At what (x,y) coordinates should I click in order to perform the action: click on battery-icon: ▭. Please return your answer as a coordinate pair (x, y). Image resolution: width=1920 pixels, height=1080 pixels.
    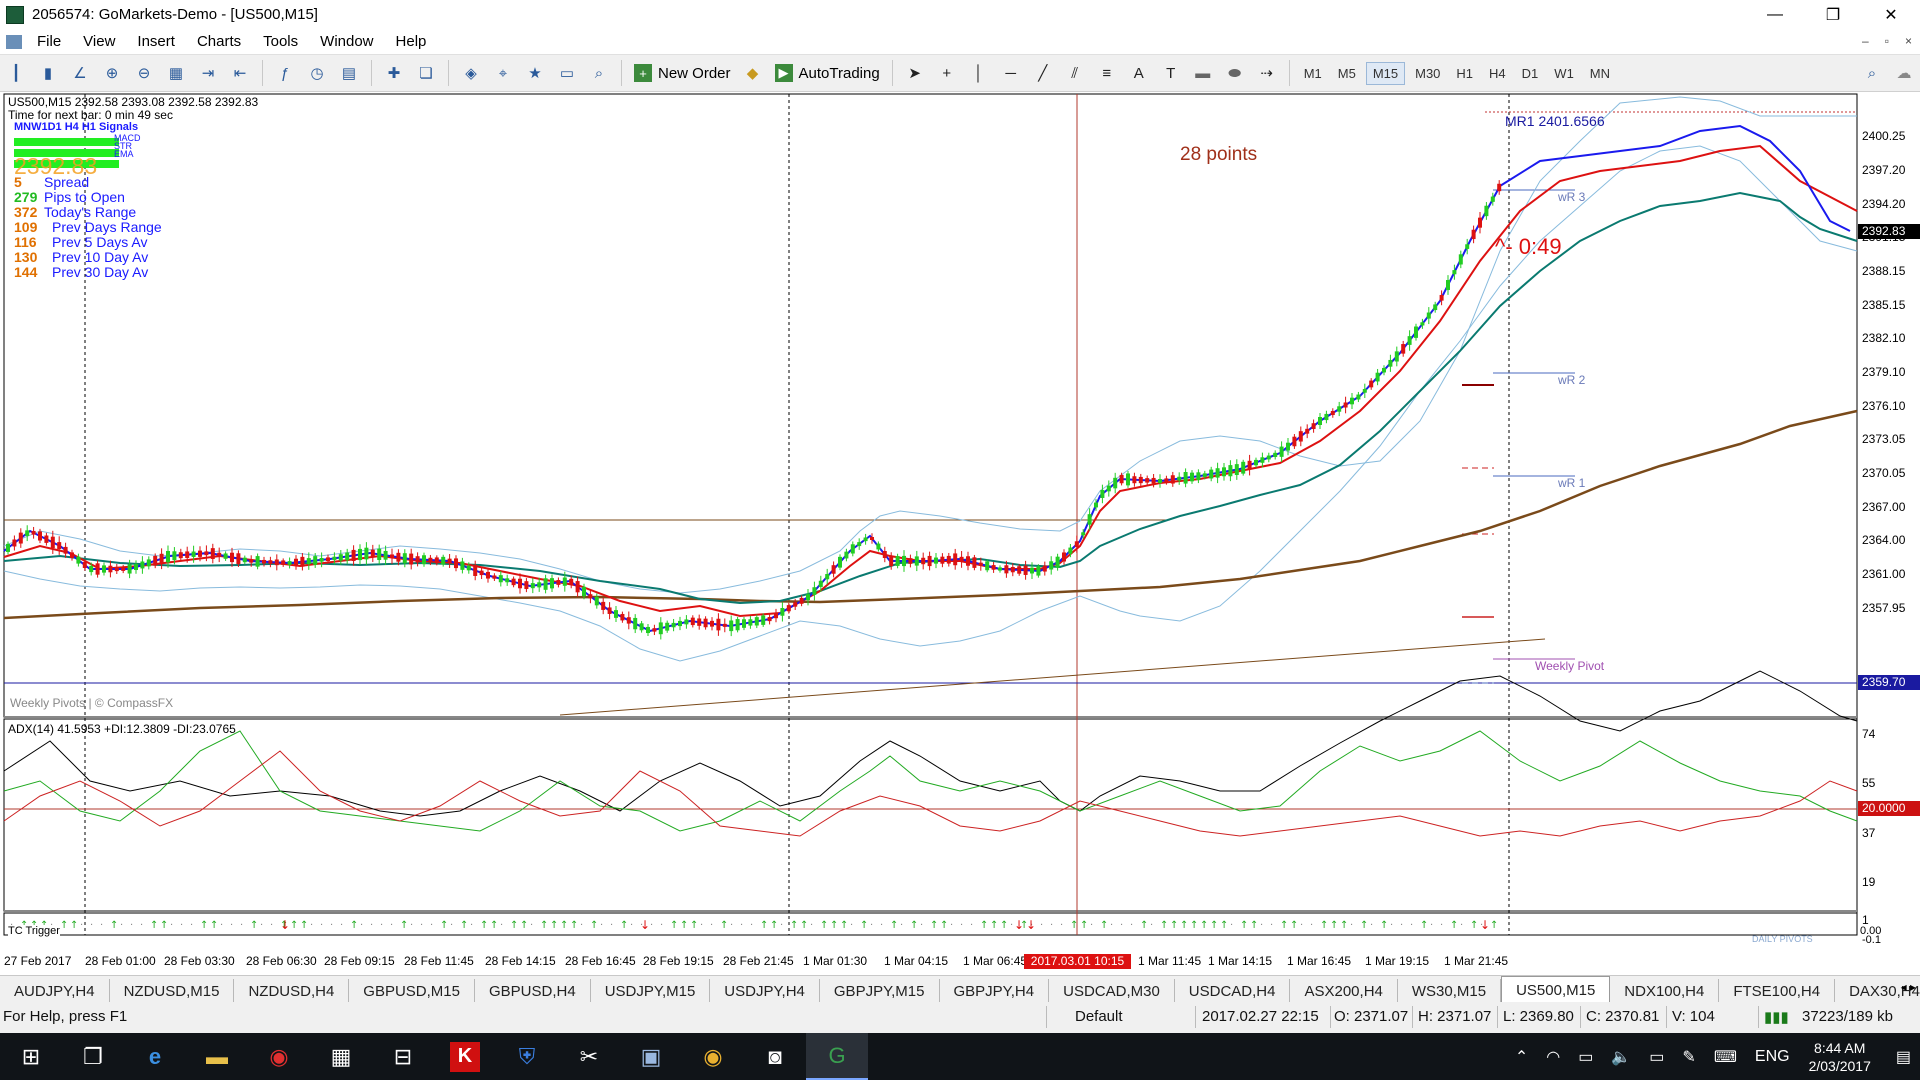
    Looking at the image, I should click on (1656, 1057).